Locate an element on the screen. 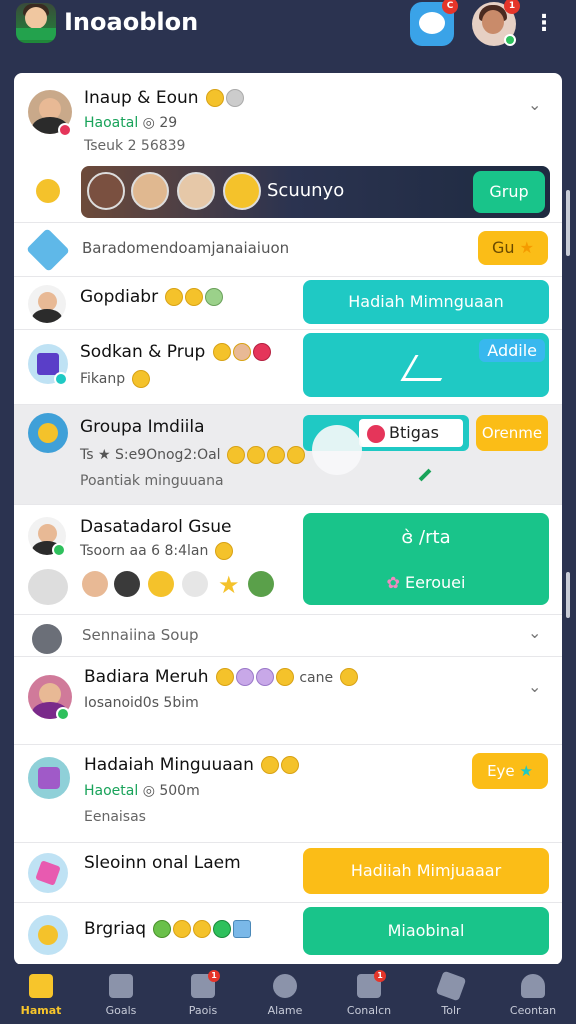 This screenshot has height=1024, width=576. row-title: Badiara Meruh cane is located at coordinates (221, 677).